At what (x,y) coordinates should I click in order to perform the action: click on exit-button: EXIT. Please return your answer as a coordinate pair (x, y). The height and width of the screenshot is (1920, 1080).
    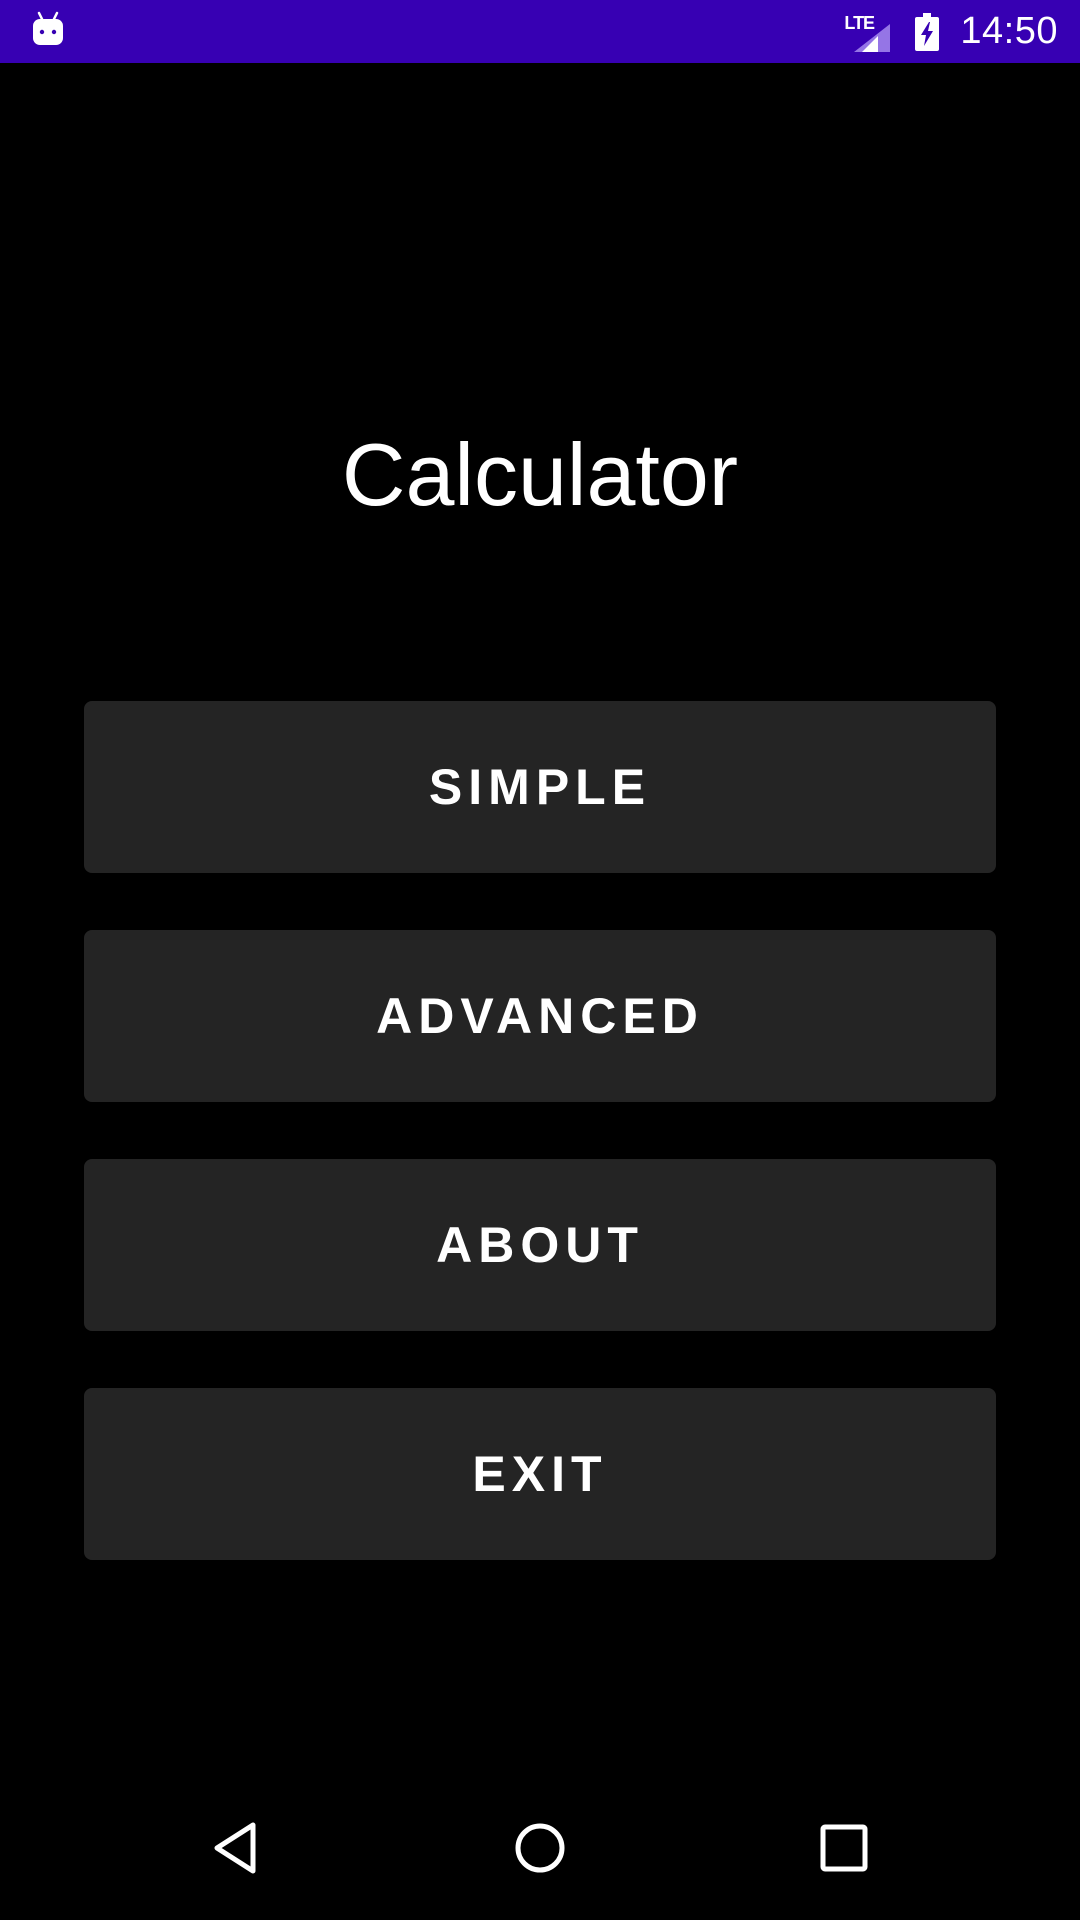
    Looking at the image, I should click on (540, 1474).